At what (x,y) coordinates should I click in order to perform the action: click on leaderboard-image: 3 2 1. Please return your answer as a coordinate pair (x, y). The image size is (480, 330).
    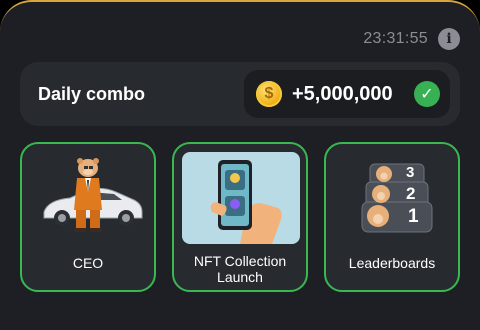
    Looking at the image, I should click on (393, 198).